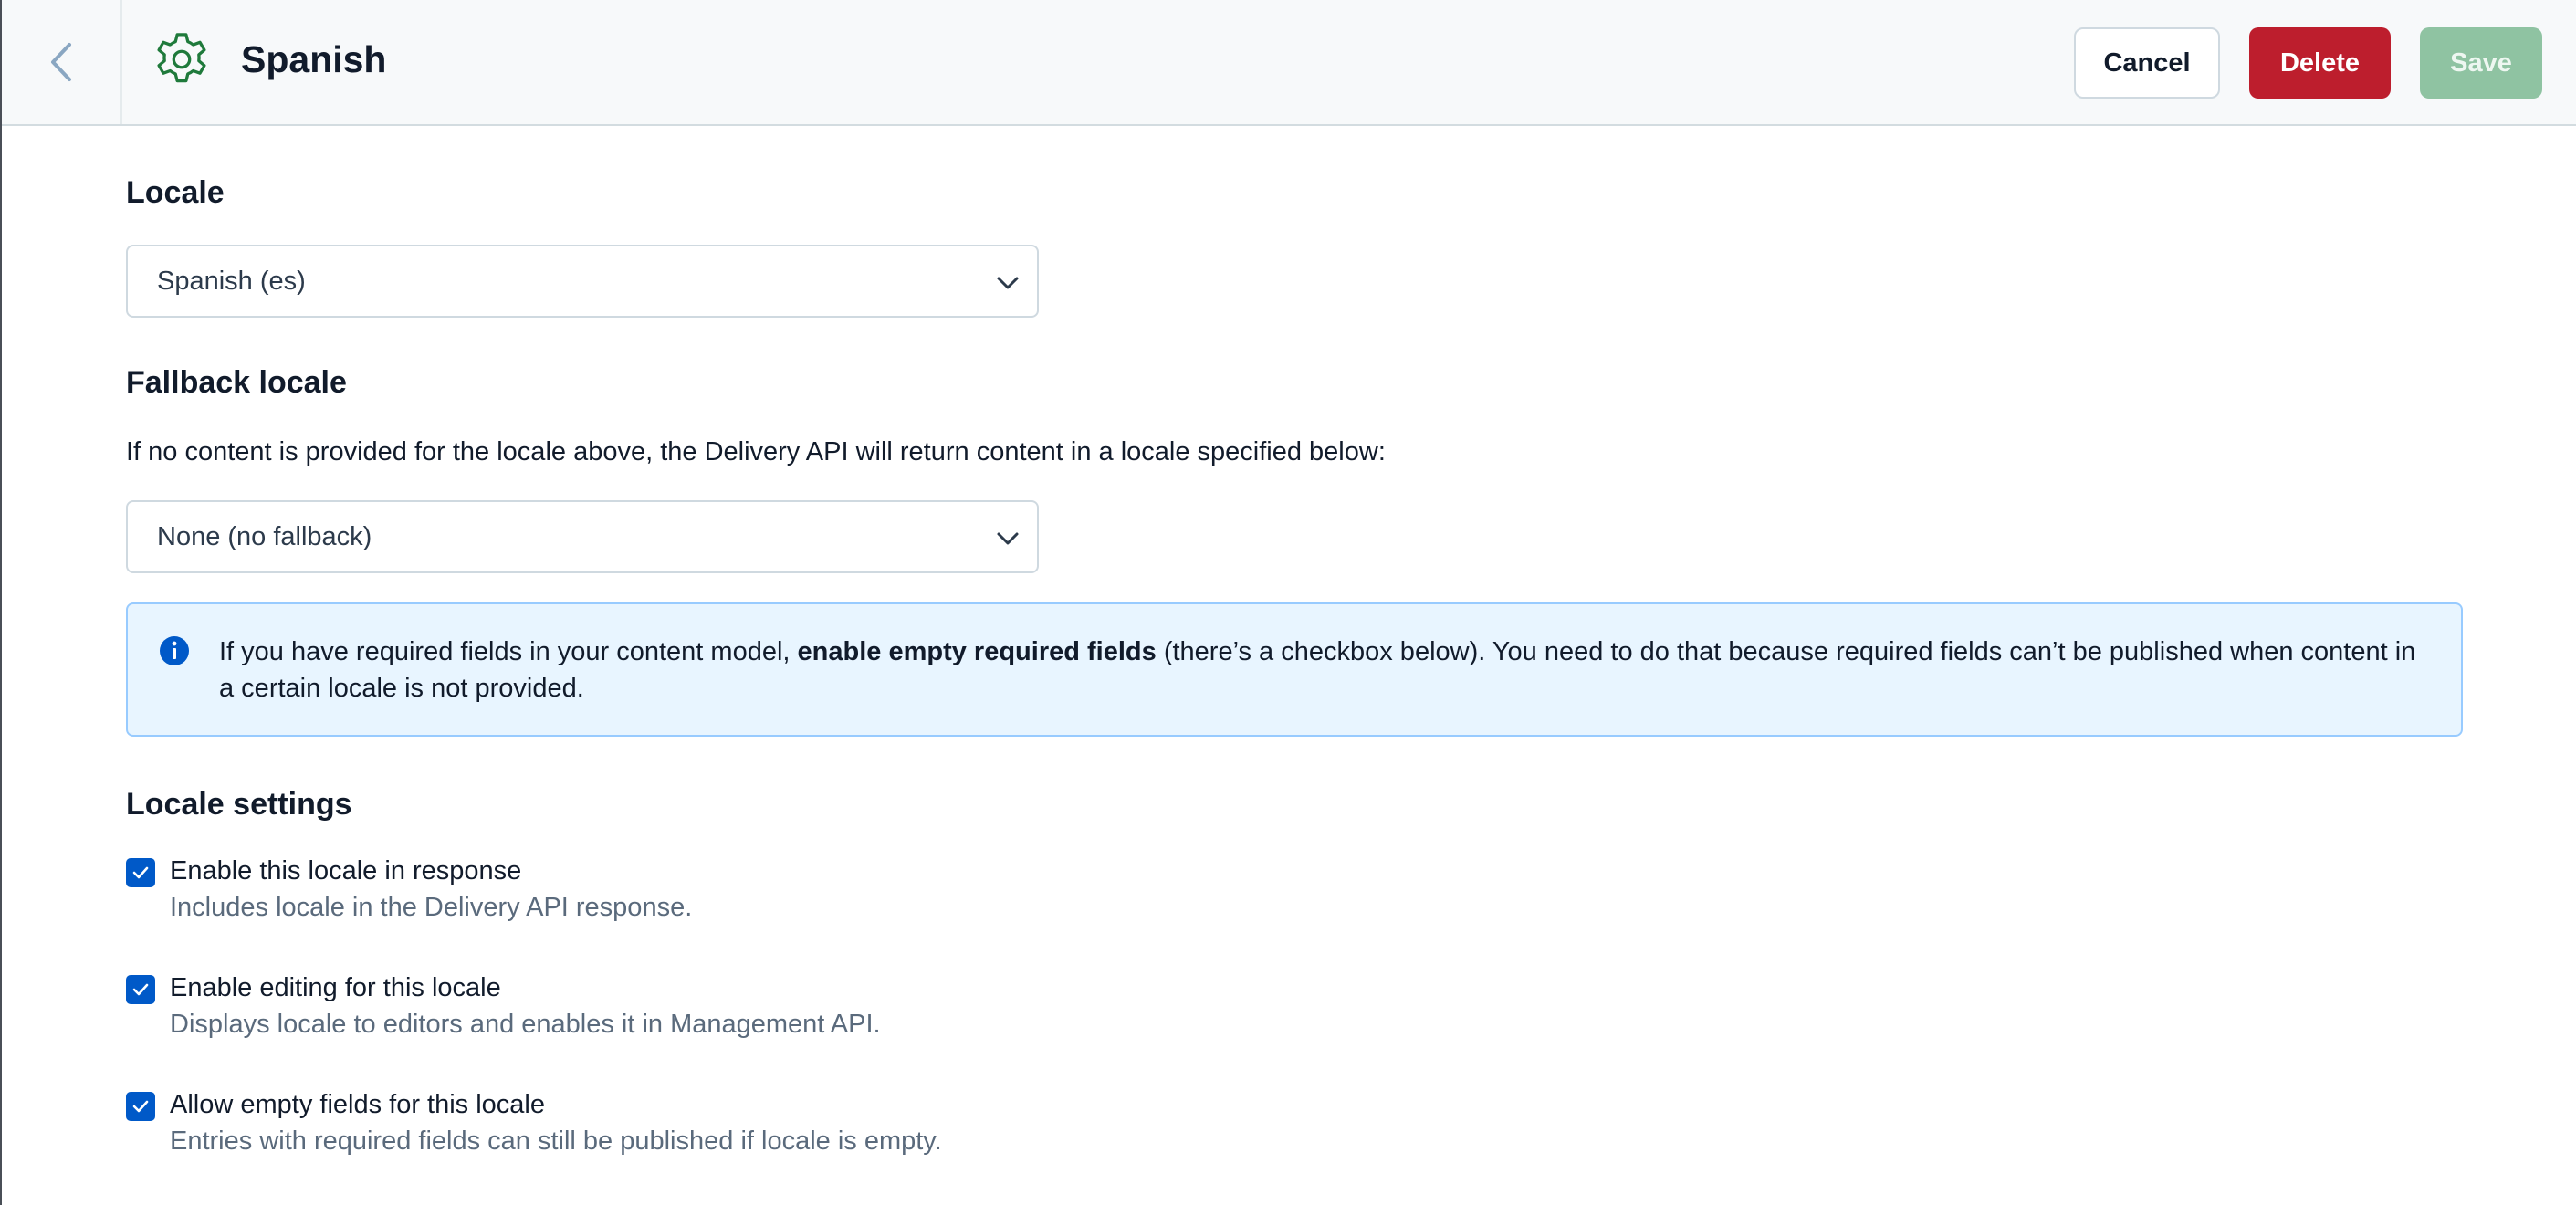 This screenshot has width=2576, height=1205. Describe the element at coordinates (264, 537) in the screenshot. I see `fallback-select-value: None (no fallback)` at that location.